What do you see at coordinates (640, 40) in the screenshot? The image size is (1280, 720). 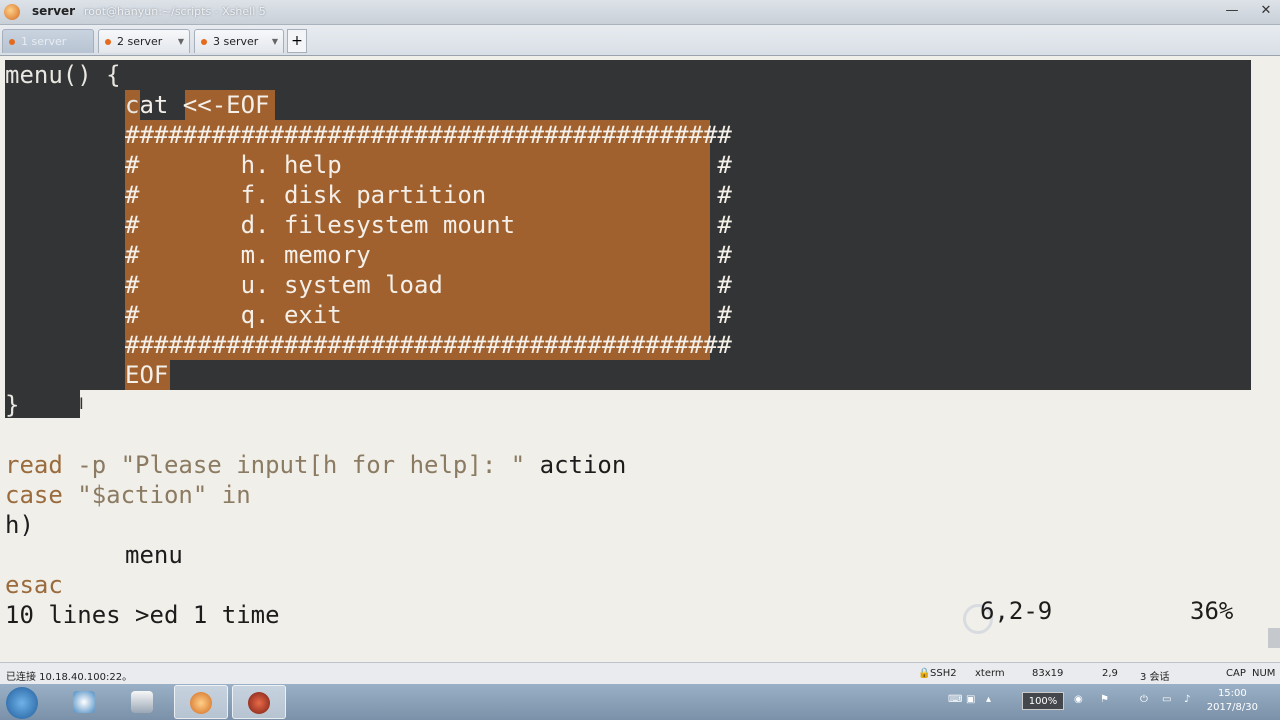 I see `tab-bar: 1 server 2 server ▼ 3 server ▼ +` at bounding box center [640, 40].